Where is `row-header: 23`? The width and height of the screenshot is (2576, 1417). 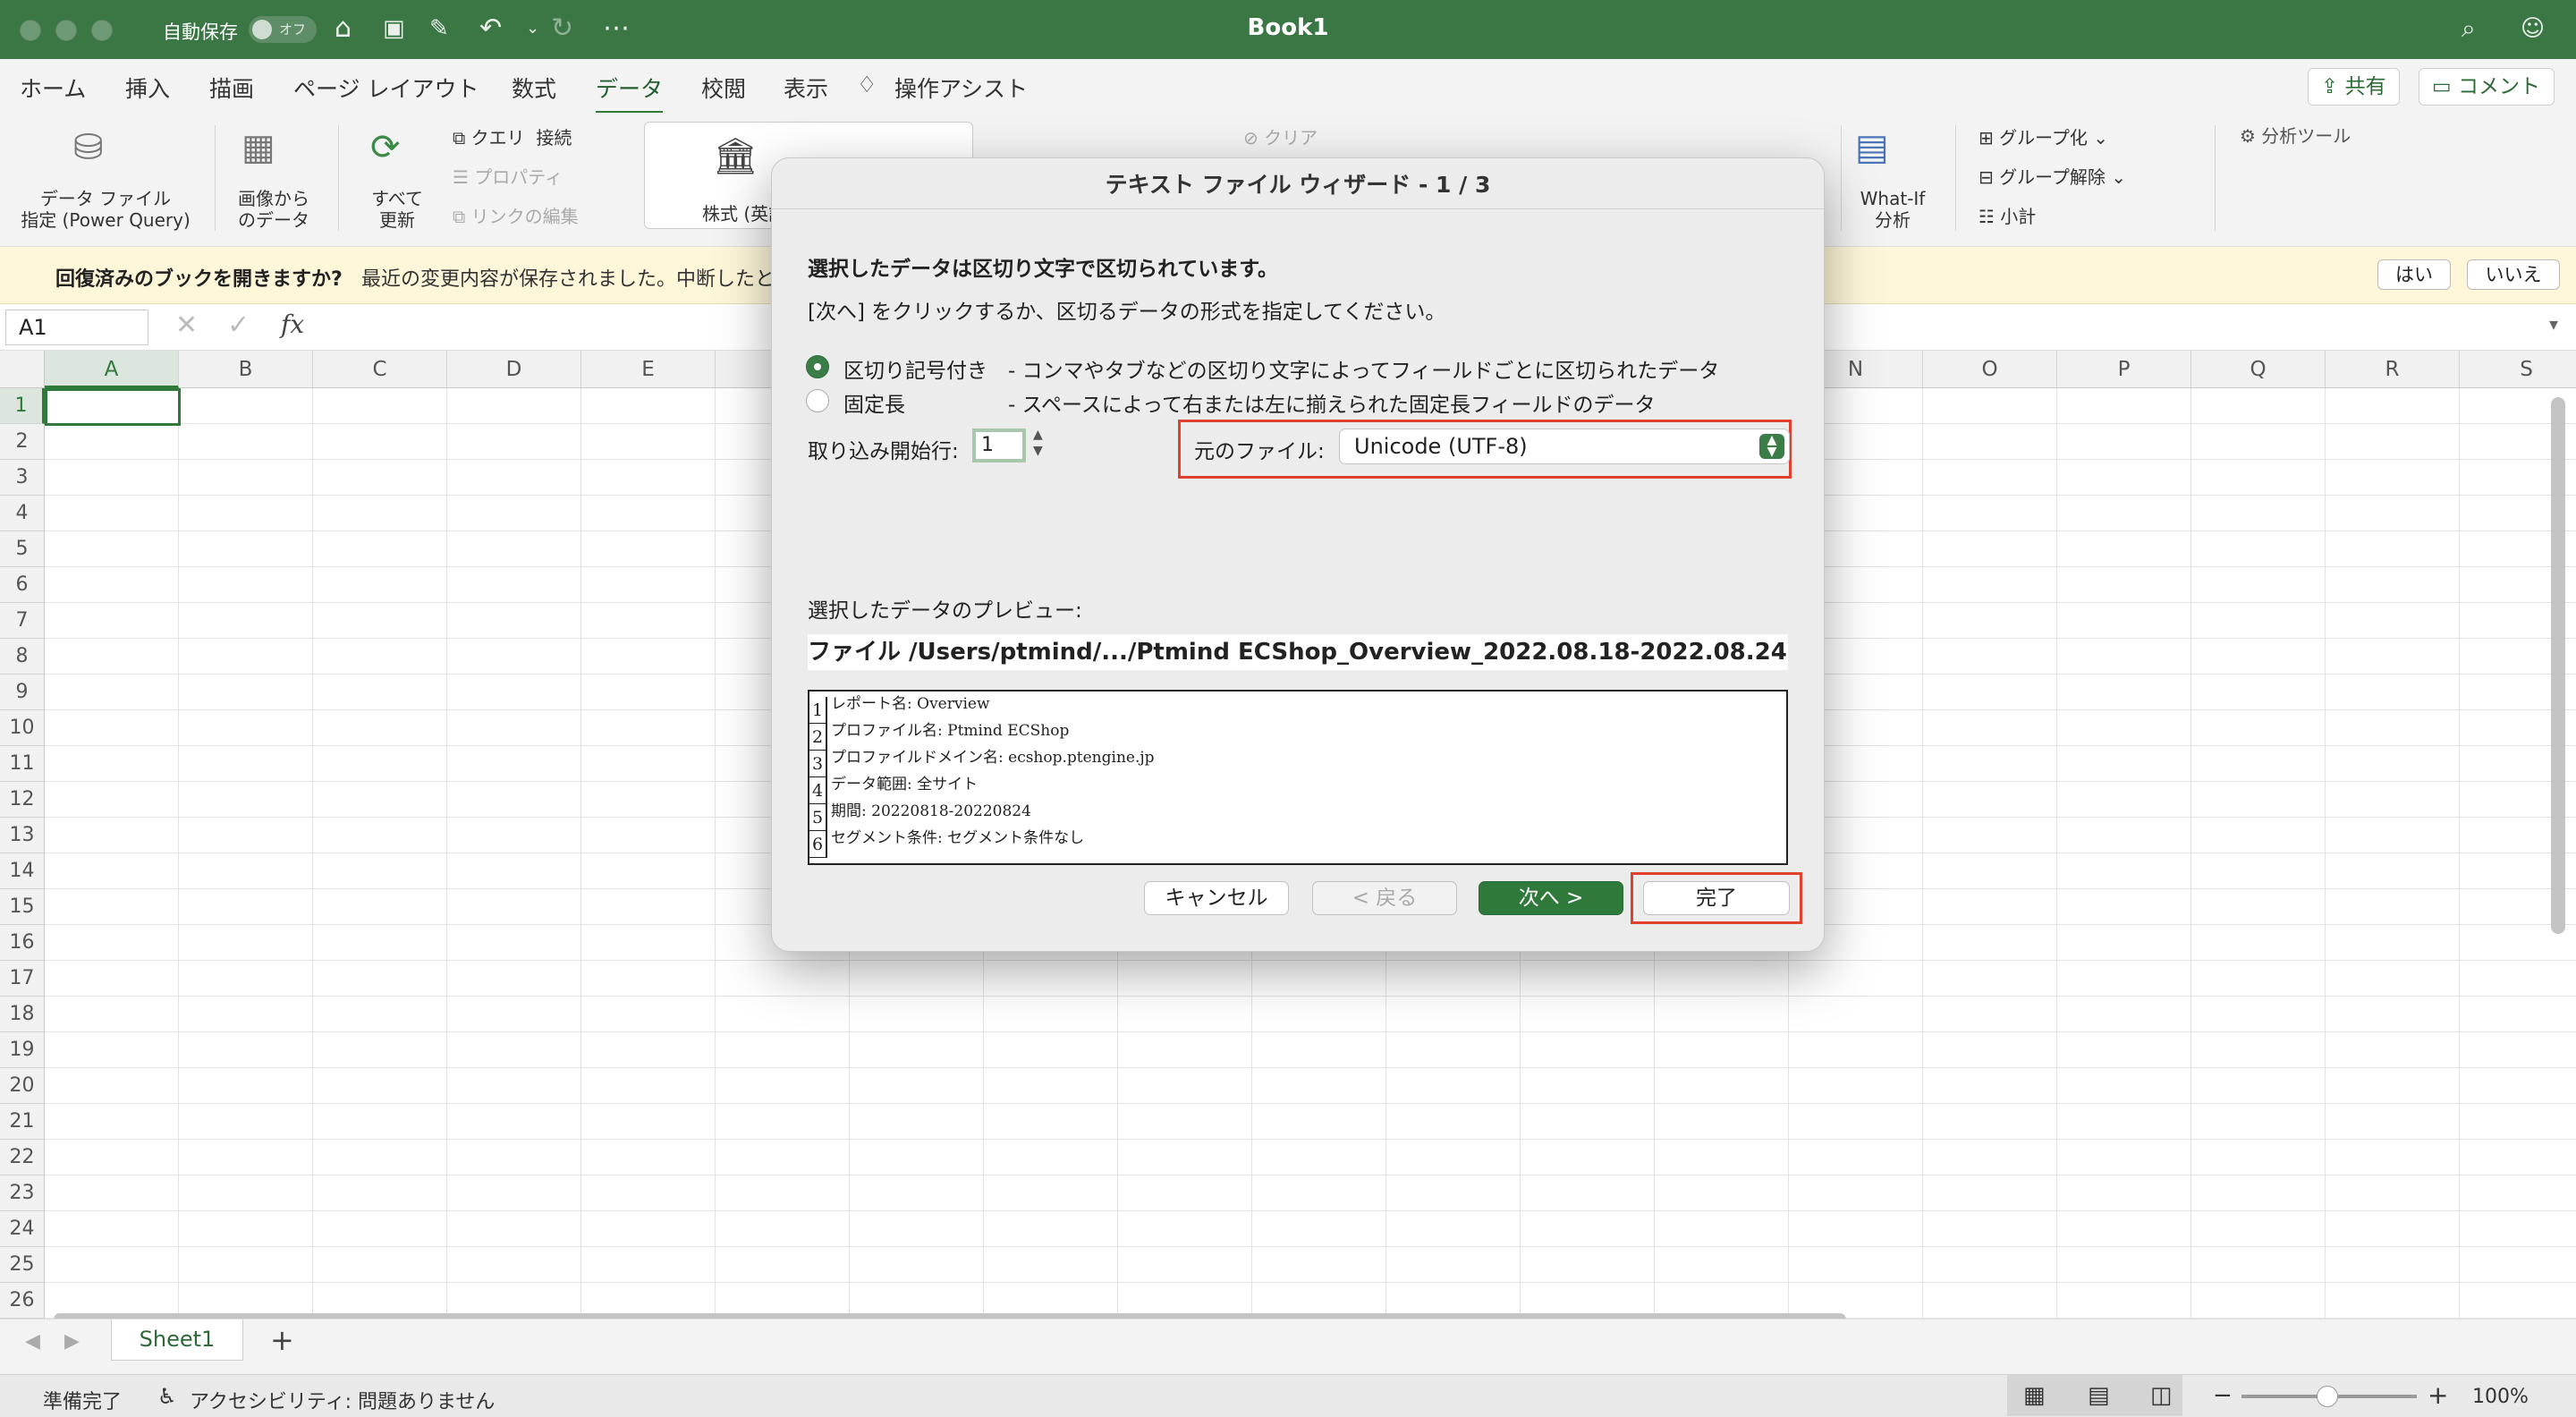
row-header: 23 is located at coordinates (22, 1193).